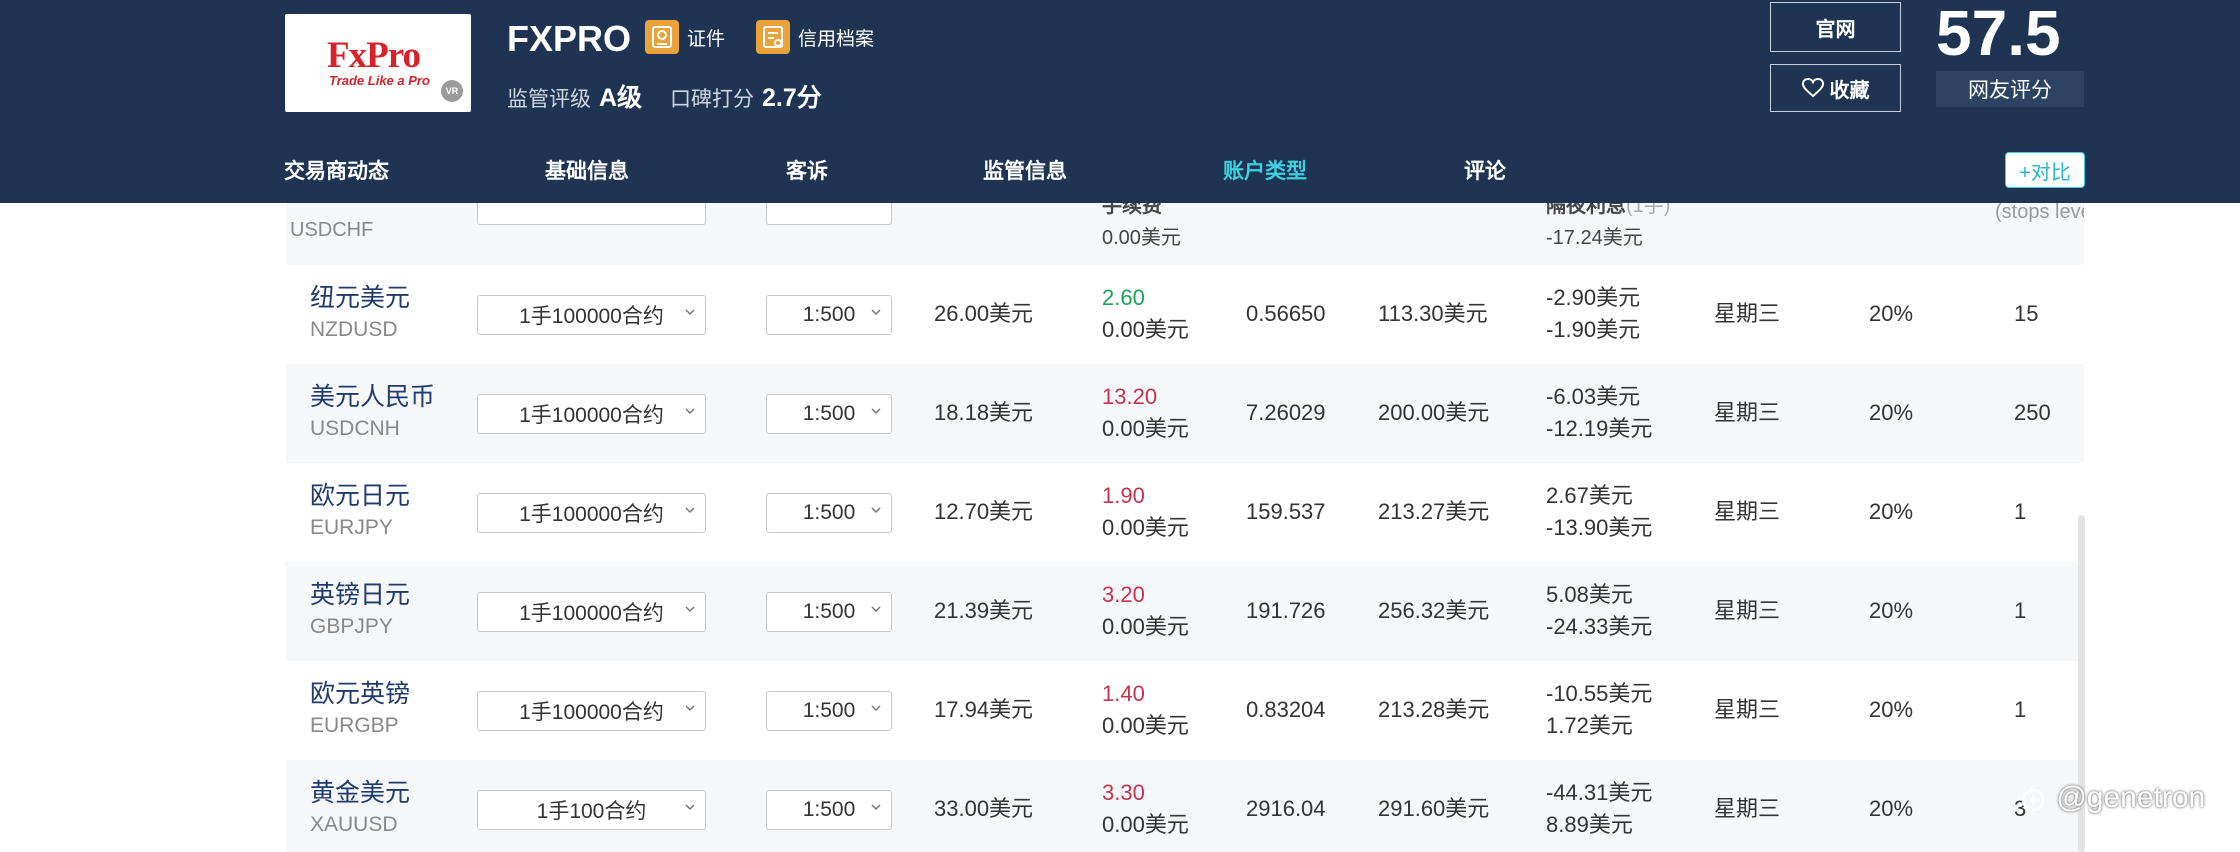 The image size is (2240, 852). Describe the element at coordinates (360, 595) in the screenshot. I see `symbol-name-cn: 英镑日元` at that location.